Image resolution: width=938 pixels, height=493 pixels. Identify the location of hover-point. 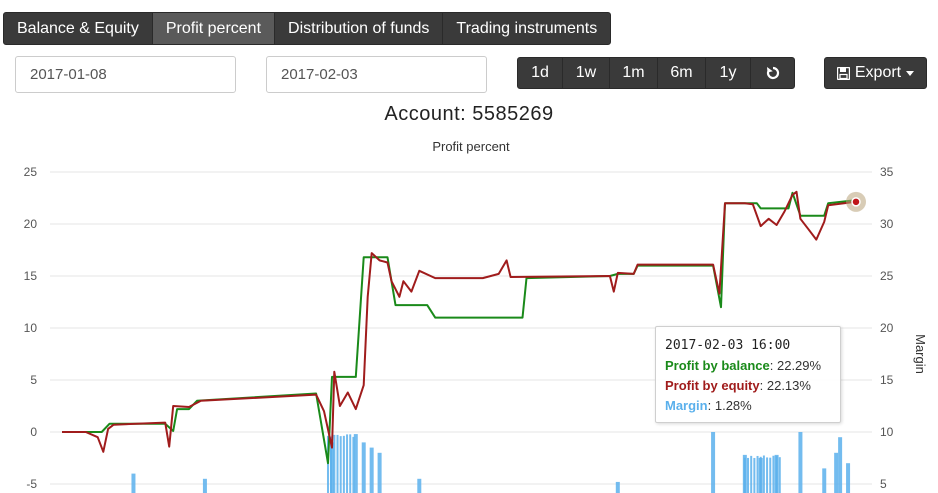
(856, 202).